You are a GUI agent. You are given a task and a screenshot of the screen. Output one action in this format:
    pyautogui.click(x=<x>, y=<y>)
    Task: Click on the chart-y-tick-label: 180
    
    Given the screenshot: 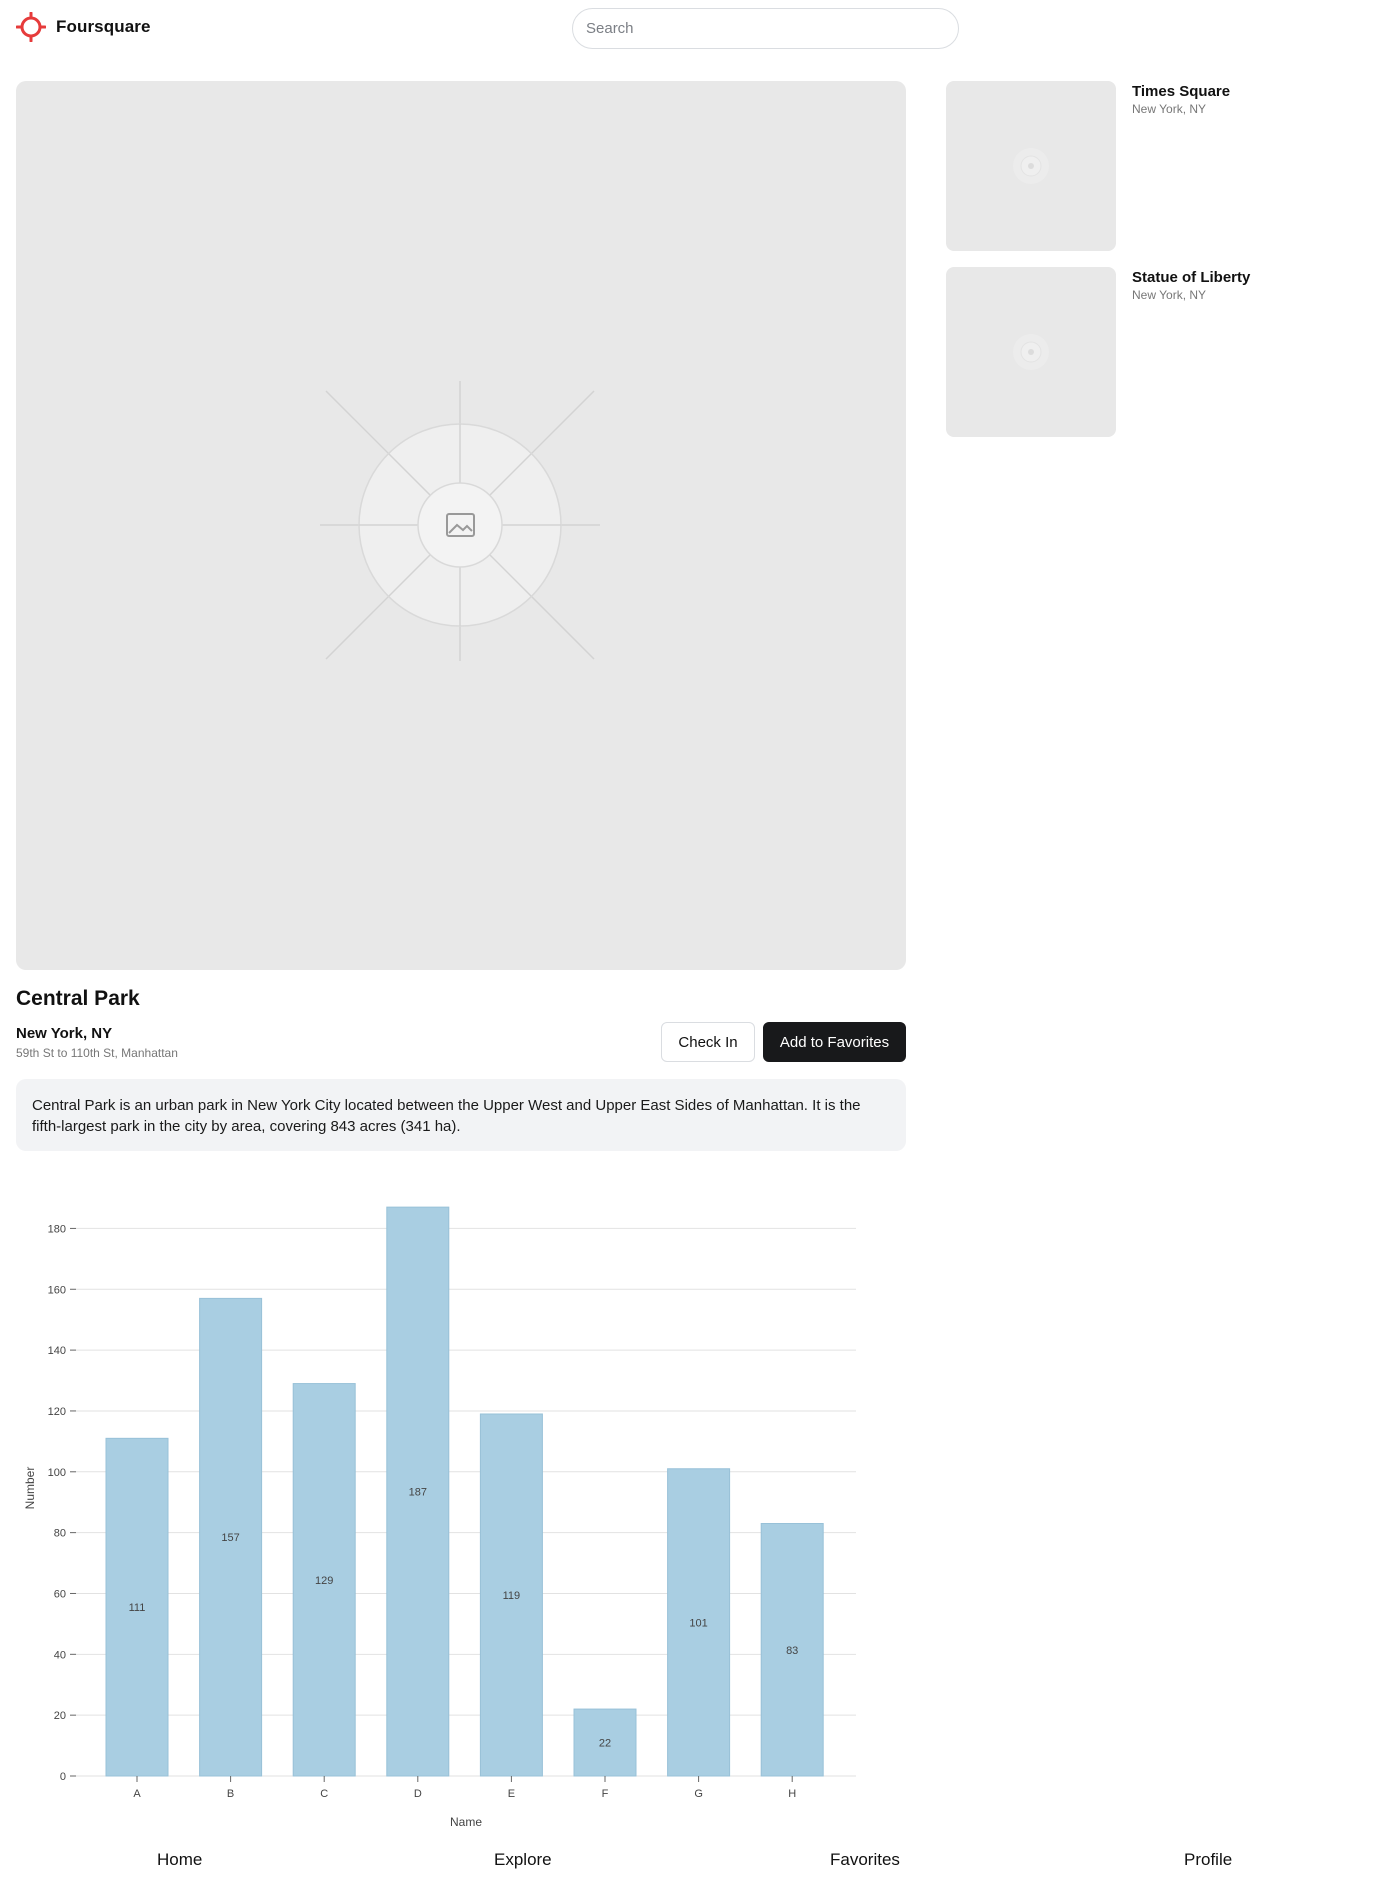 What is the action you would take?
    pyautogui.click(x=57, y=1229)
    